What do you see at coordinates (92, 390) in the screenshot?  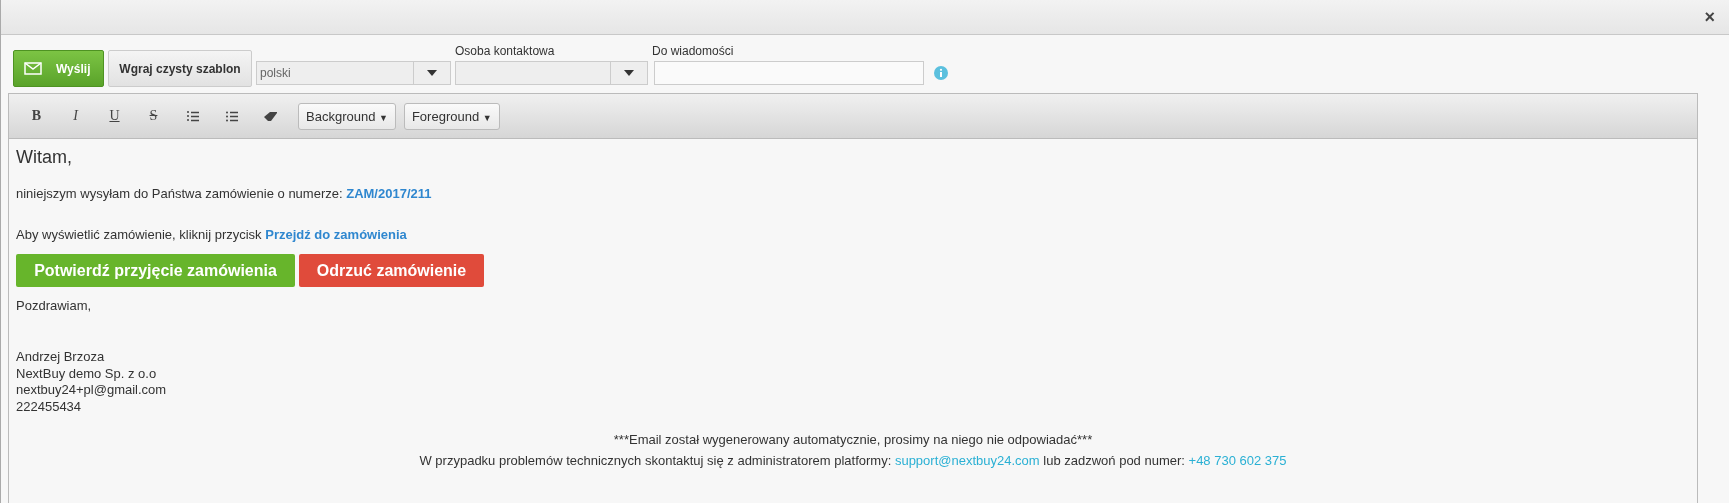 I see `signature-line: nextbuy24+pl@gmail.com` at bounding box center [92, 390].